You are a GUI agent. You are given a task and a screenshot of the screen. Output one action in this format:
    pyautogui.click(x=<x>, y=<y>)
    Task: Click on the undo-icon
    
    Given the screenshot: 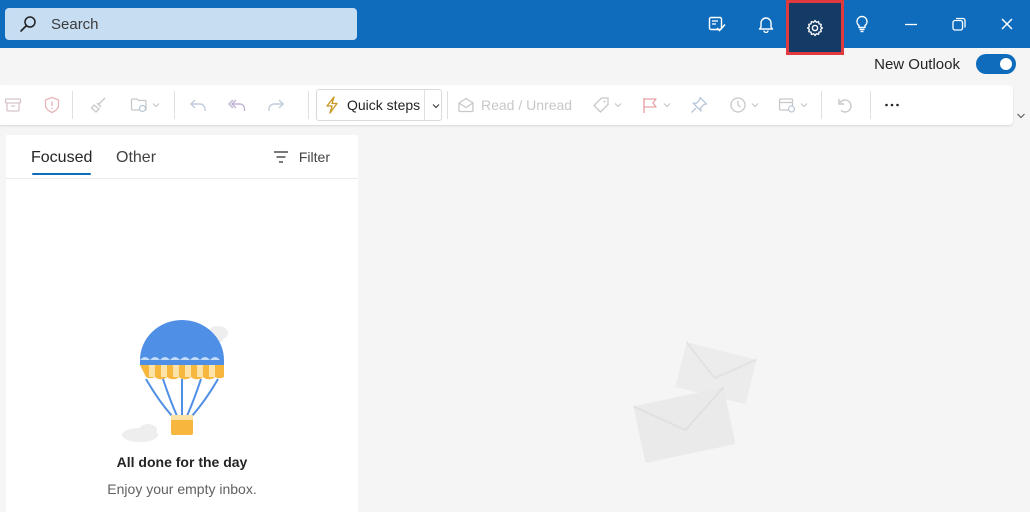 What is the action you would take?
    pyautogui.click(x=198, y=105)
    